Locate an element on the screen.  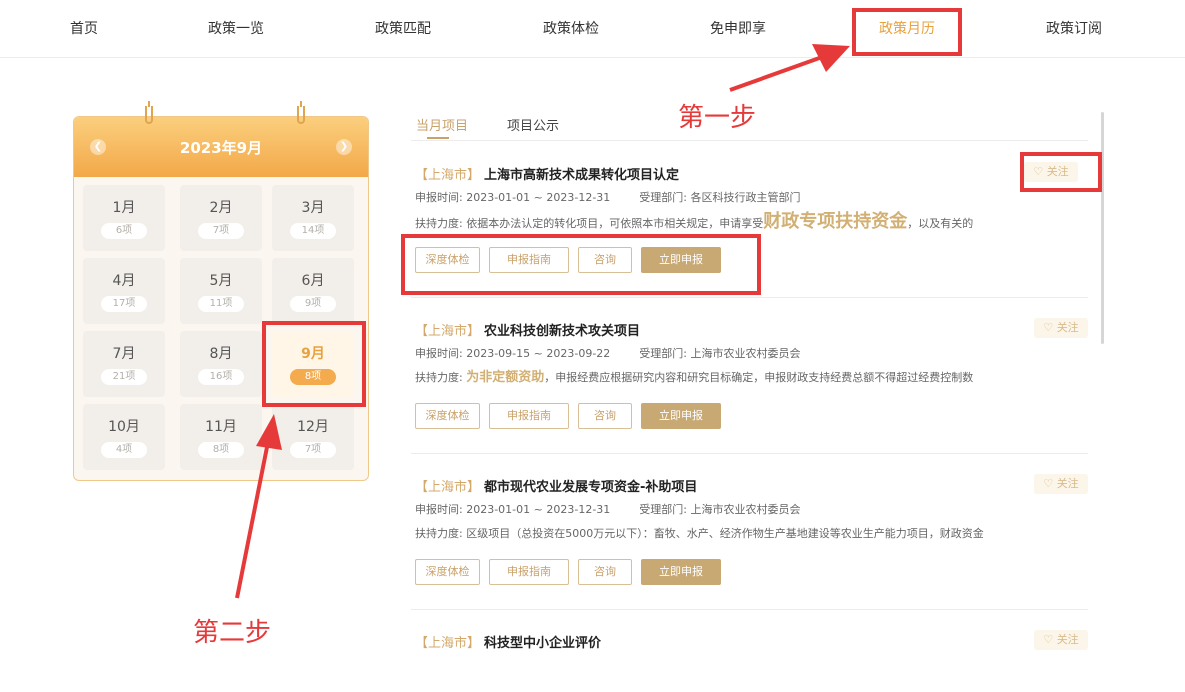
nav-item-exempt-apply: 免申即享 is located at coordinates (738, 28).